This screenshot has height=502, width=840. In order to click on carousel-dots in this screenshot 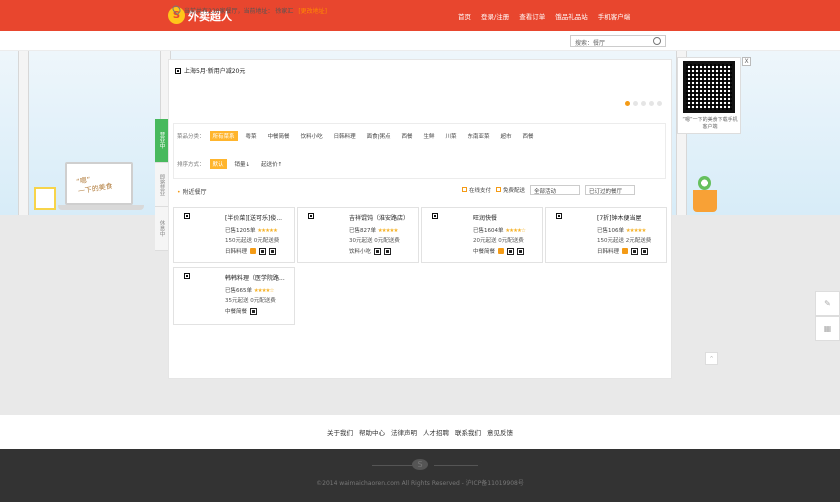, I will do `click(643, 103)`.